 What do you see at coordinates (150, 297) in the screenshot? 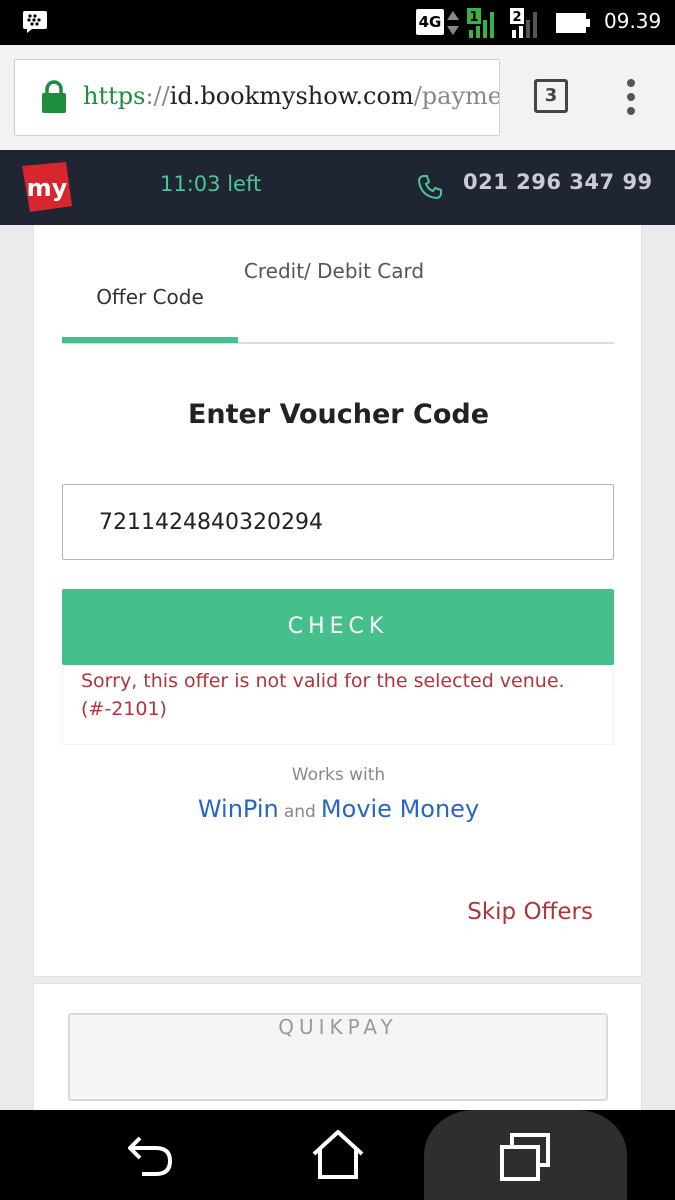
I see `tab-offer-code: Offer Code` at bounding box center [150, 297].